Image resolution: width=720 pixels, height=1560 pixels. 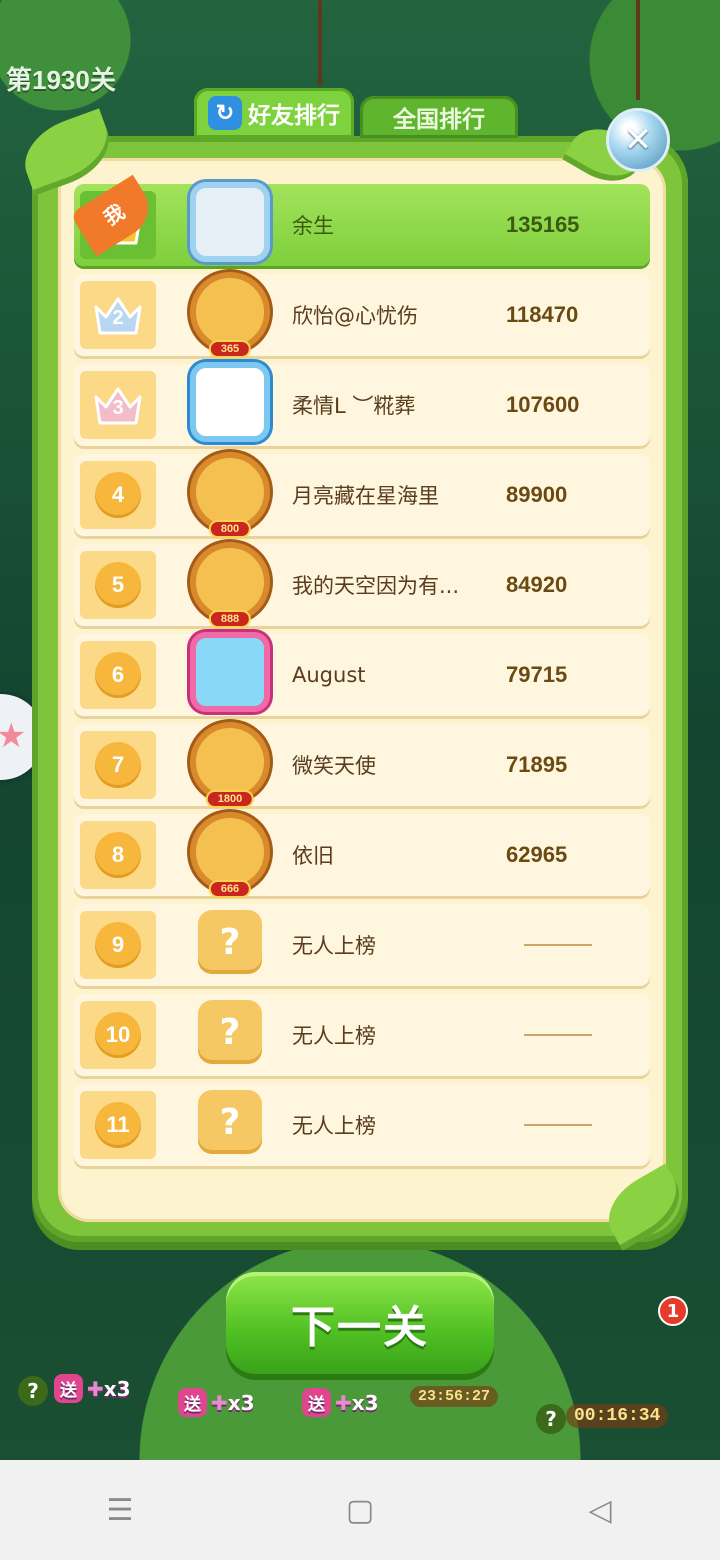 I want to click on gift-timer: 23:56:27, so click(x=454, y=1396).